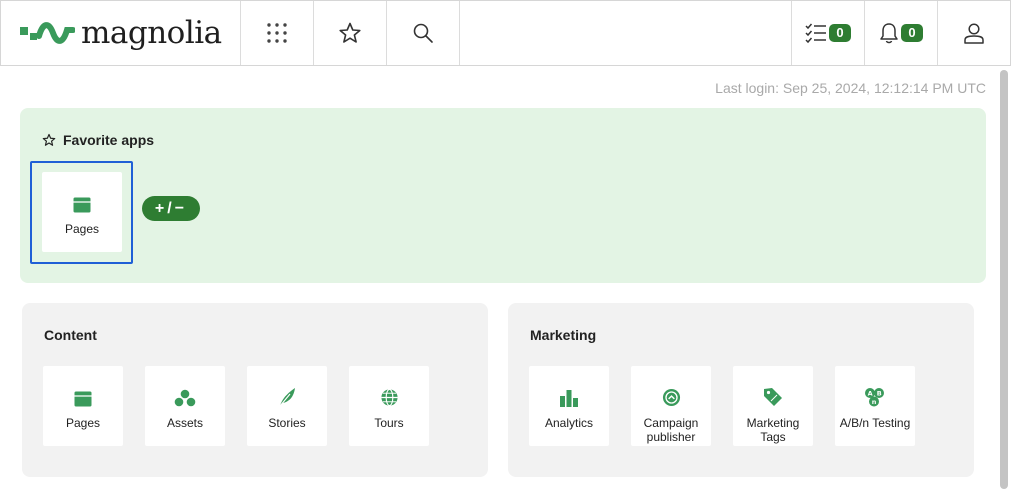  I want to click on favorite-apps-title: Favorite apps, so click(109, 140).